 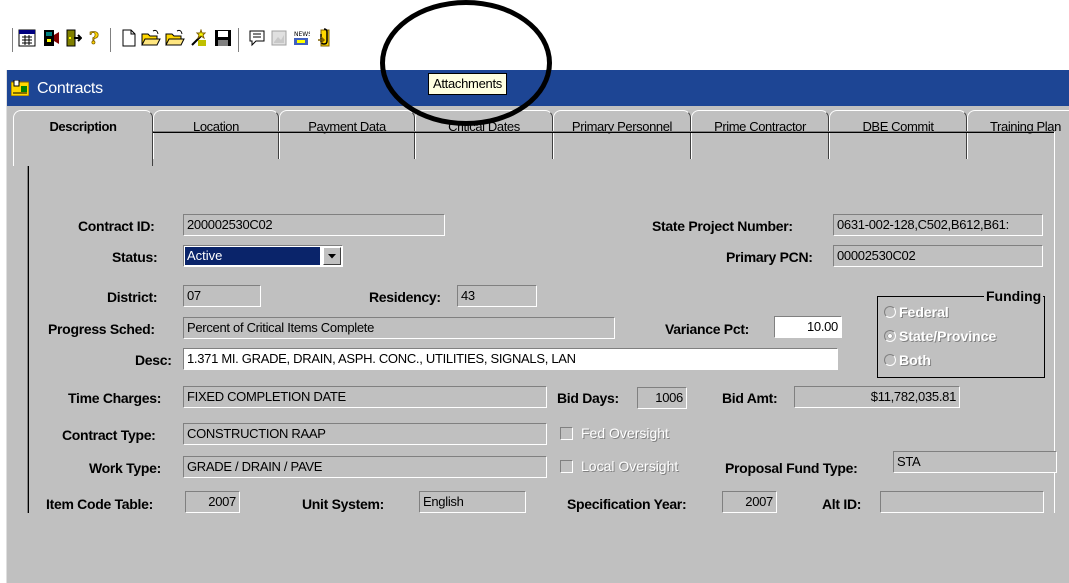 What do you see at coordinates (924, 312) in the screenshot?
I see `funding-federal-label: Federal` at bounding box center [924, 312].